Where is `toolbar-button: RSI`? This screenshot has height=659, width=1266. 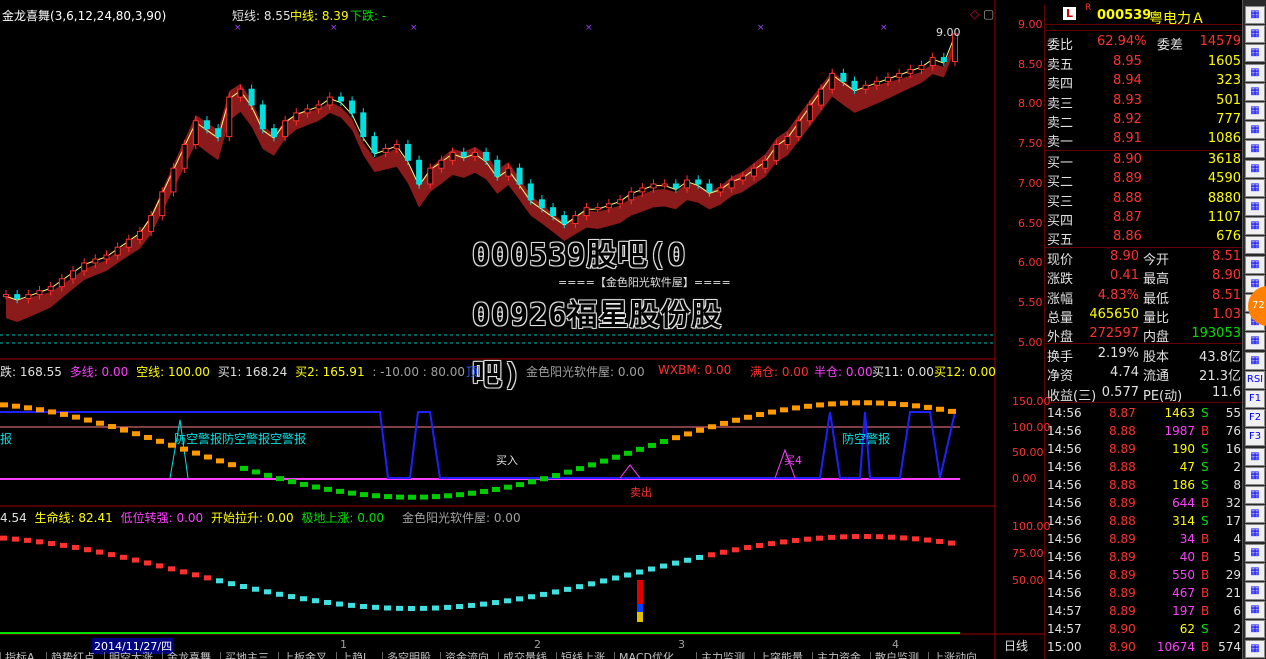 toolbar-button: RSI is located at coordinates (1255, 379).